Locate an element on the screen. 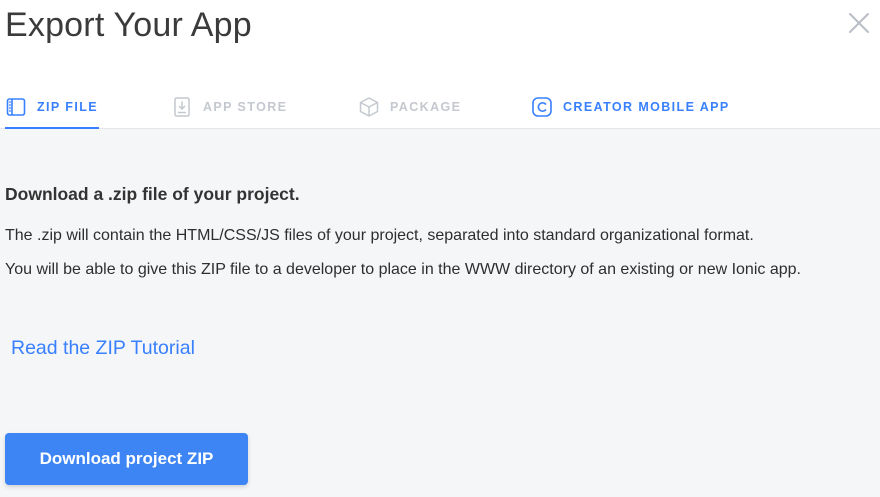 The image size is (880, 497). download-zip-button: Download project ZIP is located at coordinates (126, 459).